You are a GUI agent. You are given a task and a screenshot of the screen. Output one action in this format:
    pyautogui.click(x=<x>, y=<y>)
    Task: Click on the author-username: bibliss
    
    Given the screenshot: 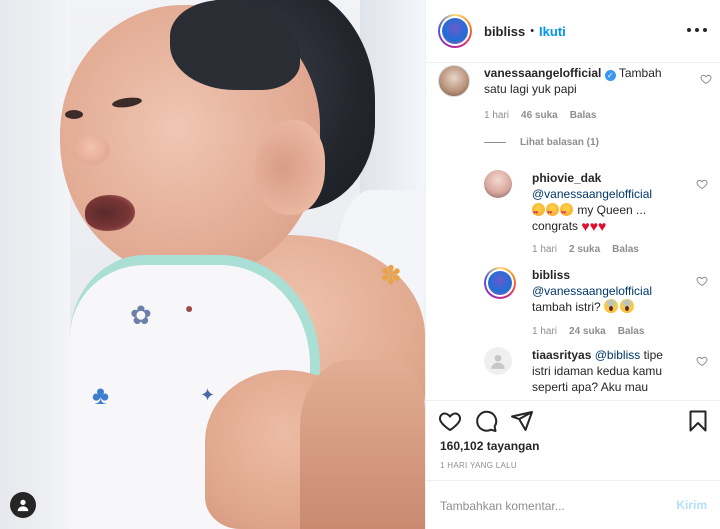 What is the action you would take?
    pyautogui.click(x=504, y=31)
    